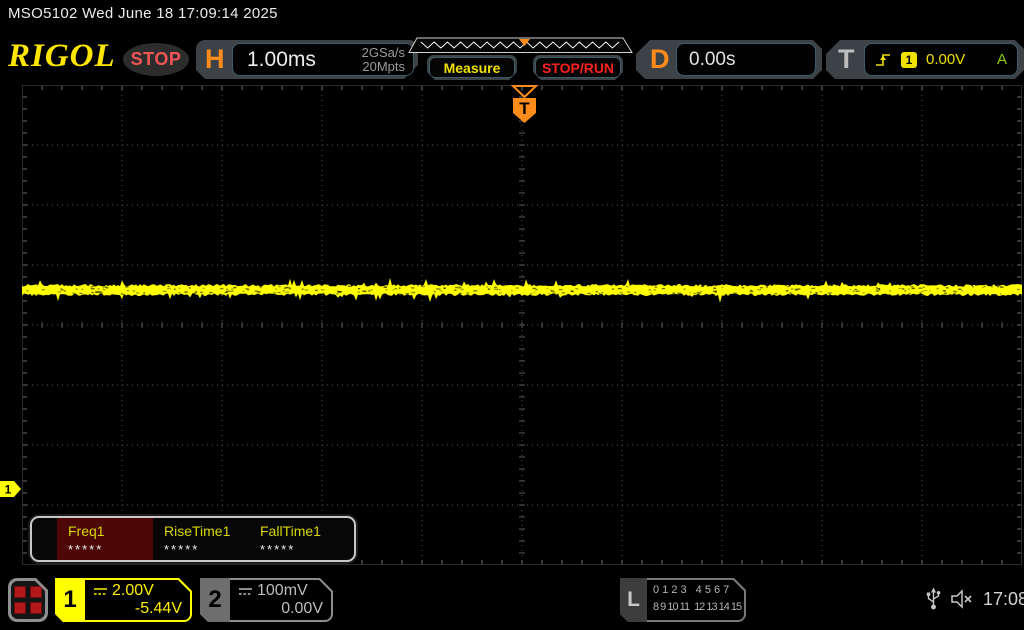 The image size is (1024, 630). What do you see at coordinates (266, 600) in the screenshot?
I see `channel2-widget: 2 100mV 0.00V` at bounding box center [266, 600].